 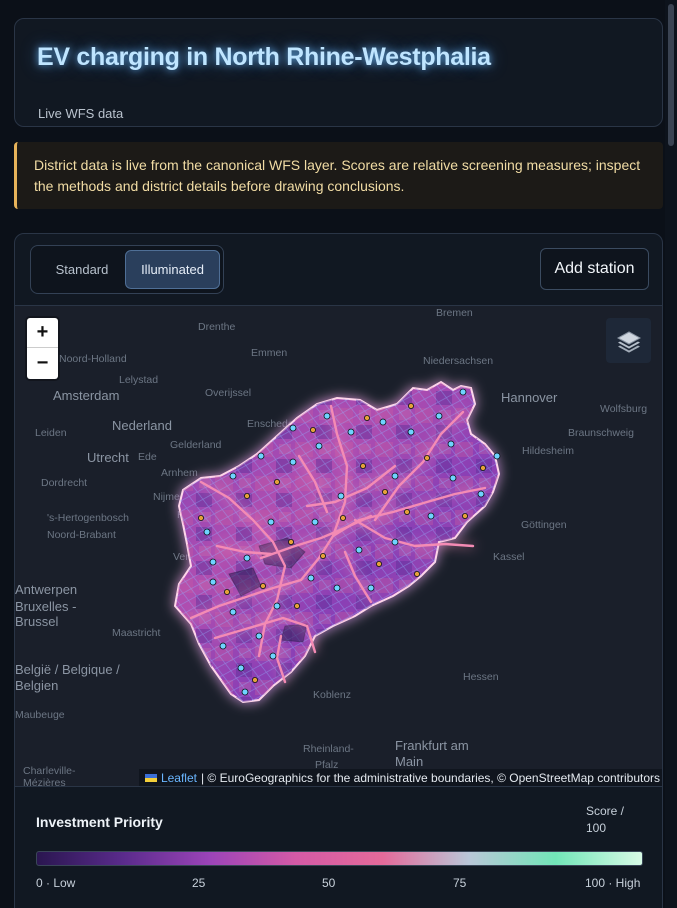 What do you see at coordinates (36, 685) in the screenshot?
I see `map-place-label: Belgien` at bounding box center [36, 685].